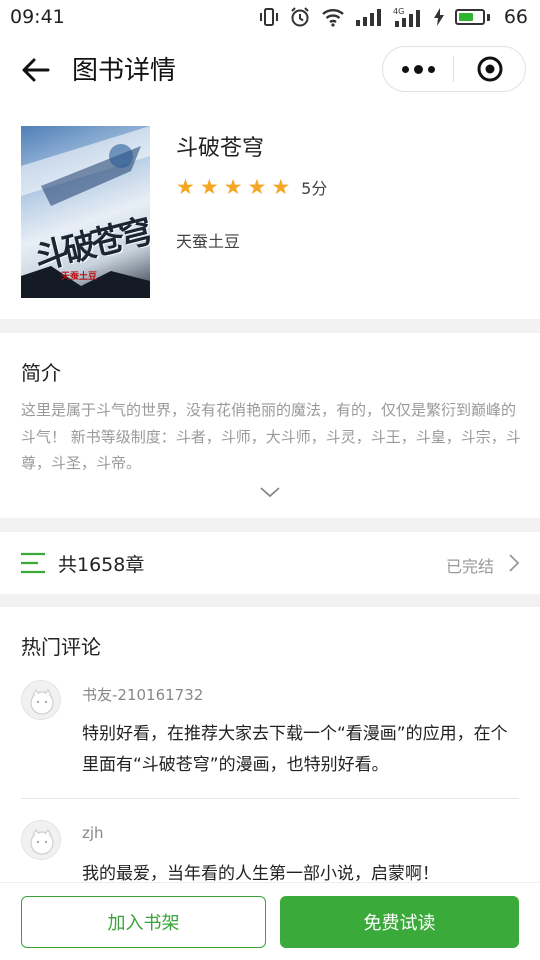  I want to click on network-label: 4G, so click(398, 11).